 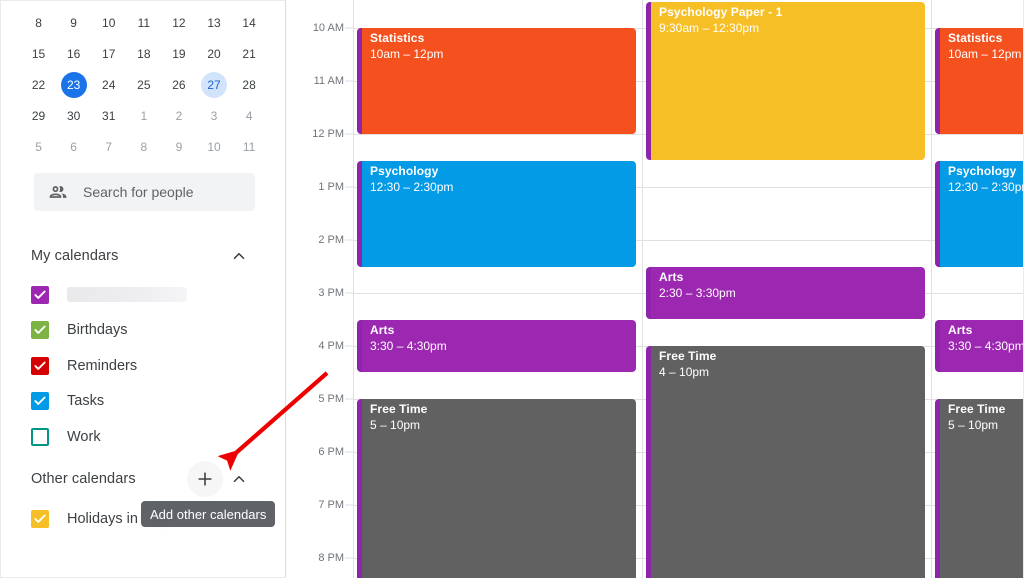 I want to click on mini-calendar-day: 12, so click(x=178, y=22).